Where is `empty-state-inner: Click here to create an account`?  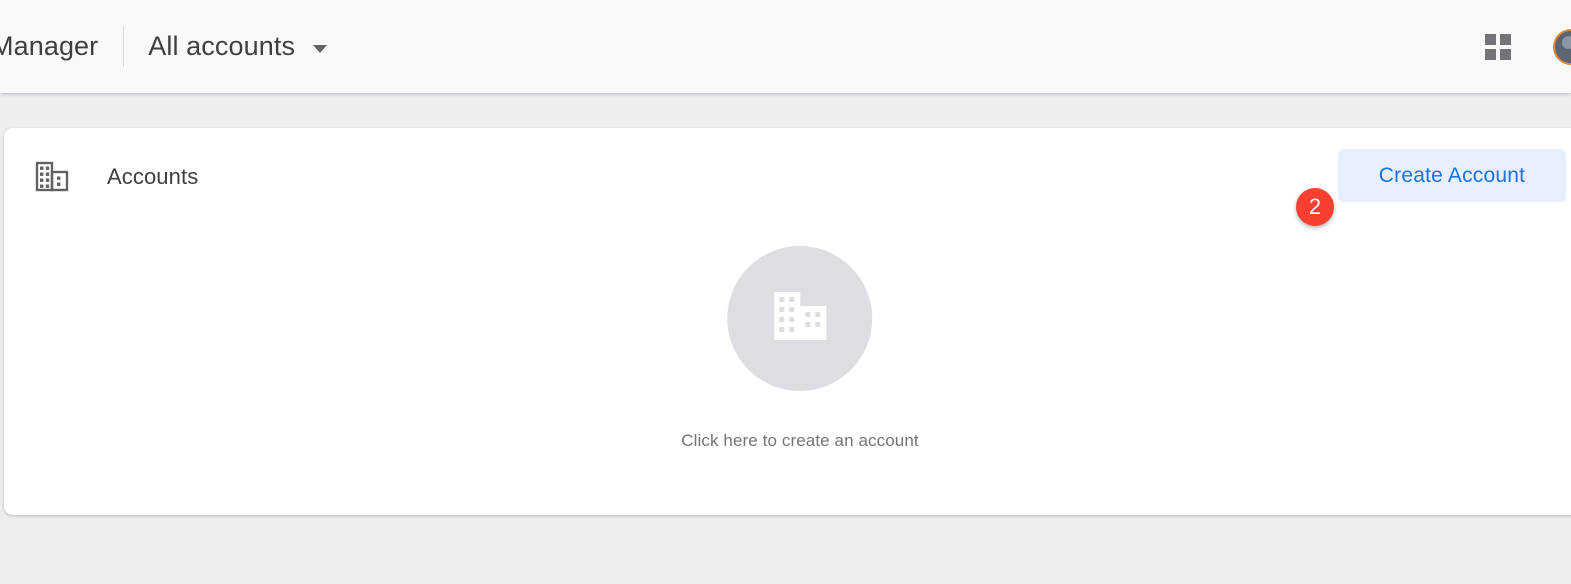
empty-state-inner: Click here to create an account is located at coordinates (800, 348).